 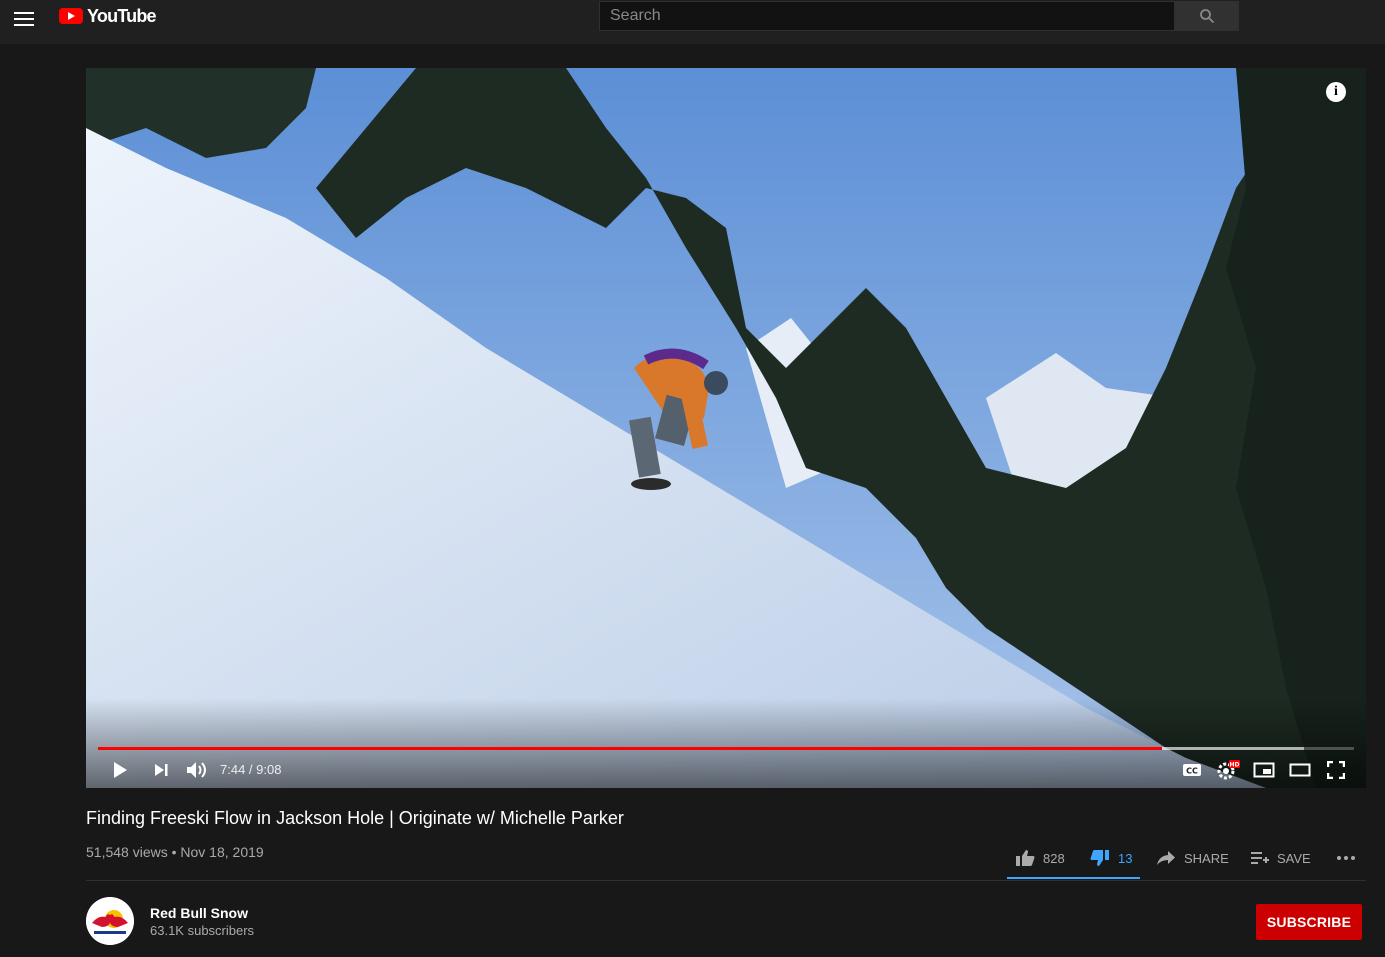 I want to click on settings-button: HD, so click(x=1228, y=770).